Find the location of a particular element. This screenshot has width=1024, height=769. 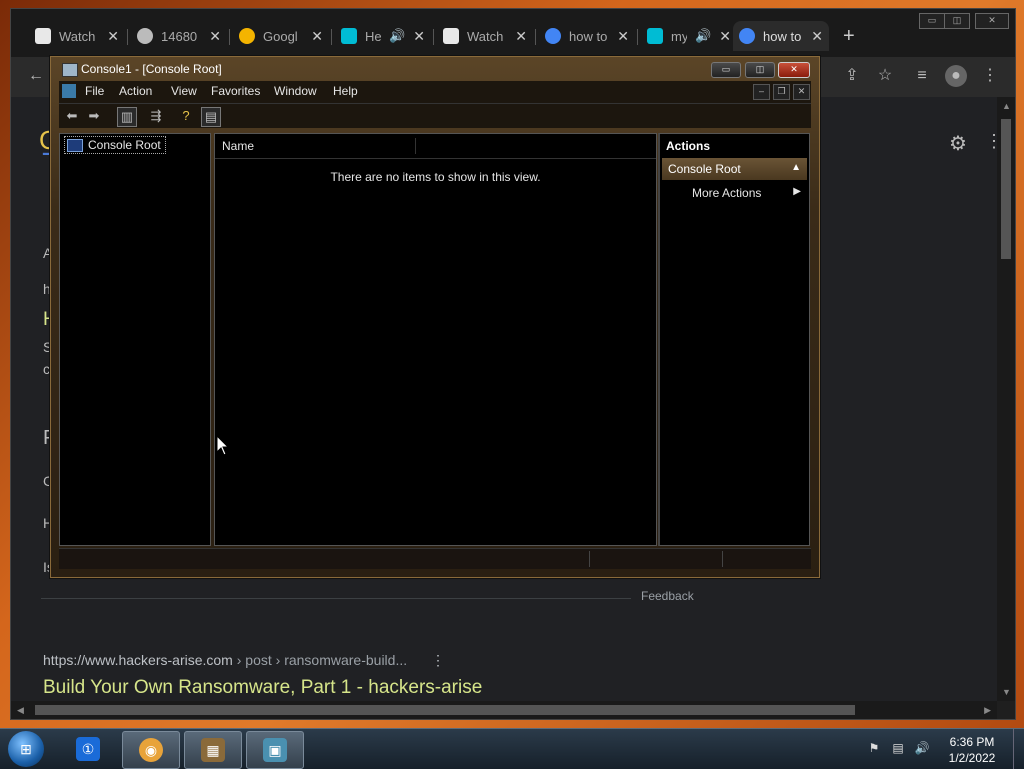

tab-how-to-2: how to ✕ is located at coordinates (781, 36).